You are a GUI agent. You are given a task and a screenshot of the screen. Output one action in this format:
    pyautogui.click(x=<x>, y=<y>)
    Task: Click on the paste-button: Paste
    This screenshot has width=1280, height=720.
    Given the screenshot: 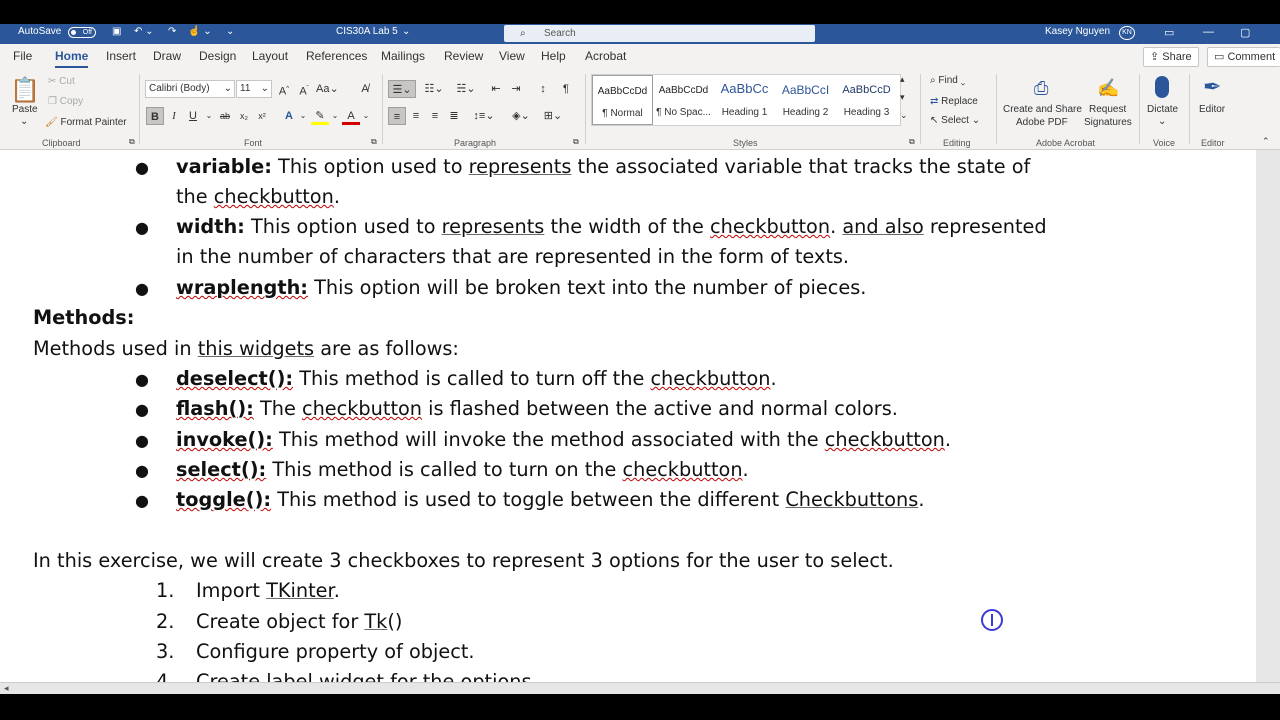 What is the action you would take?
    pyautogui.click(x=25, y=109)
    